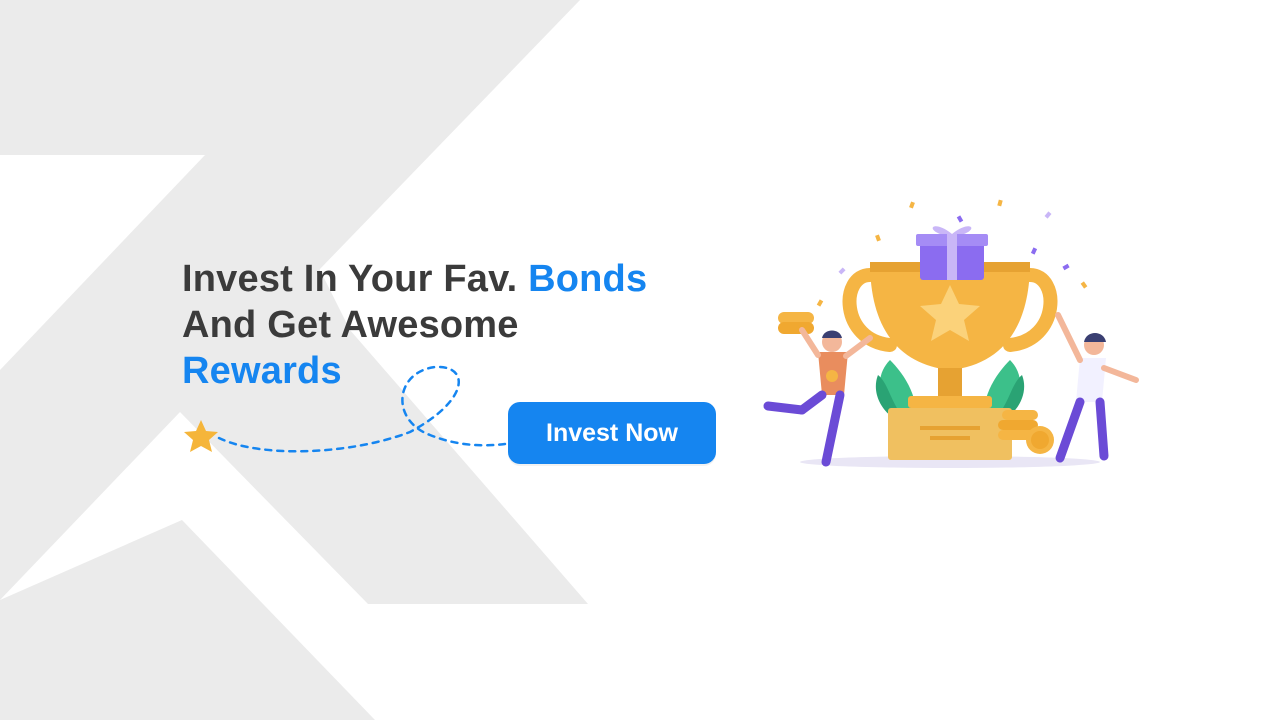 The height and width of the screenshot is (720, 1280). What do you see at coordinates (950, 402) in the screenshot?
I see `trophy-plate` at bounding box center [950, 402].